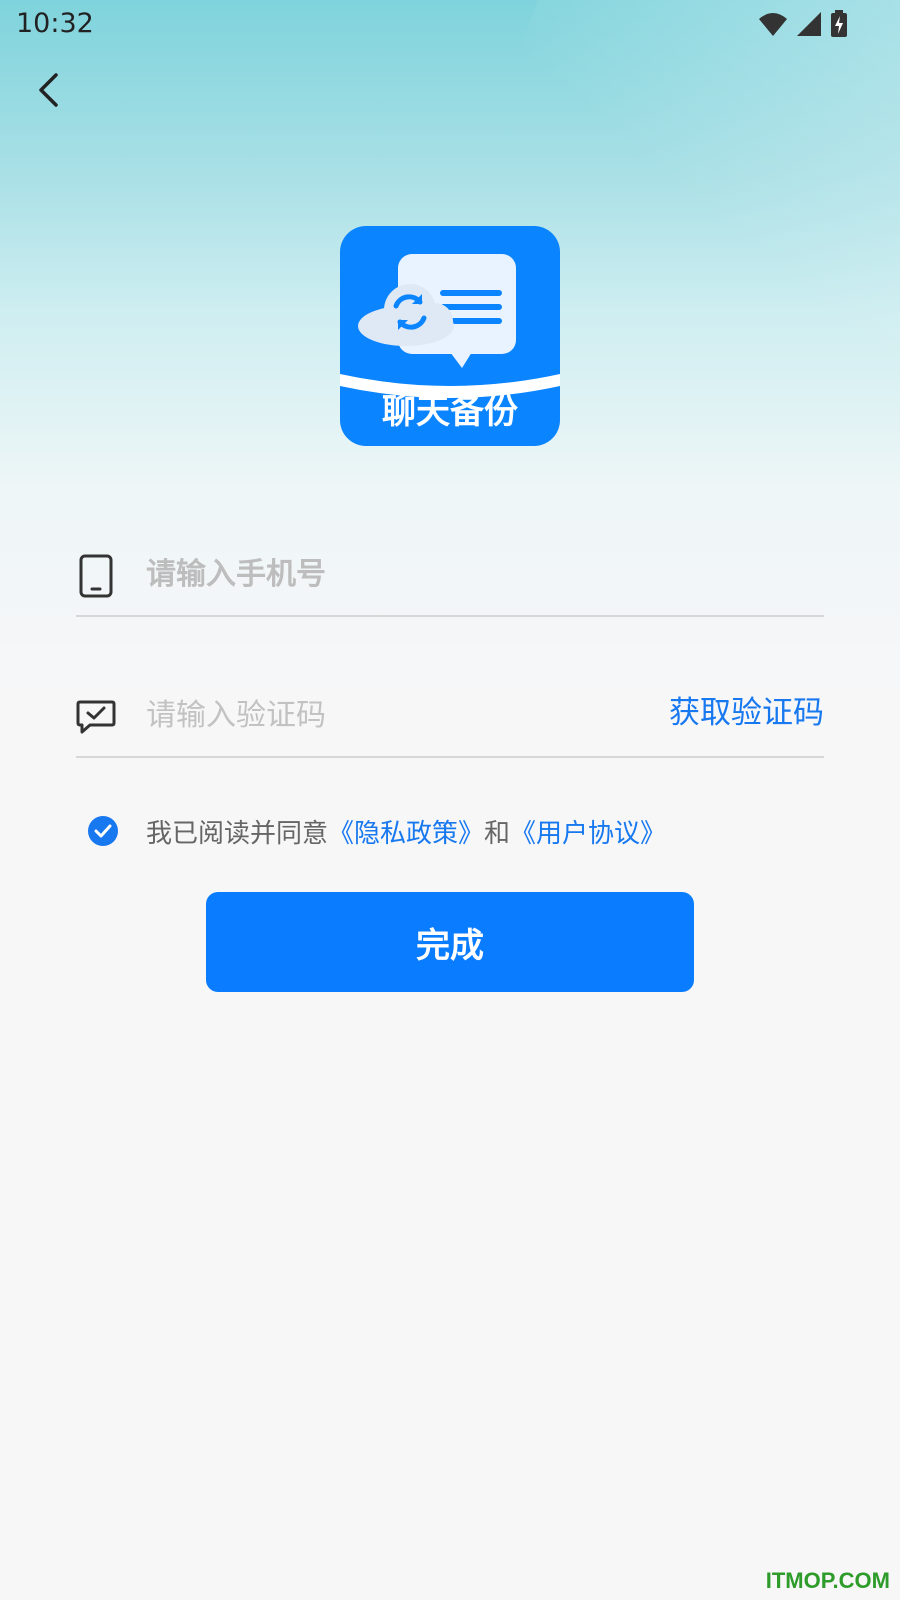 The image size is (900, 1600). What do you see at coordinates (386, 715) in the screenshot?
I see `verification-code-input` at bounding box center [386, 715].